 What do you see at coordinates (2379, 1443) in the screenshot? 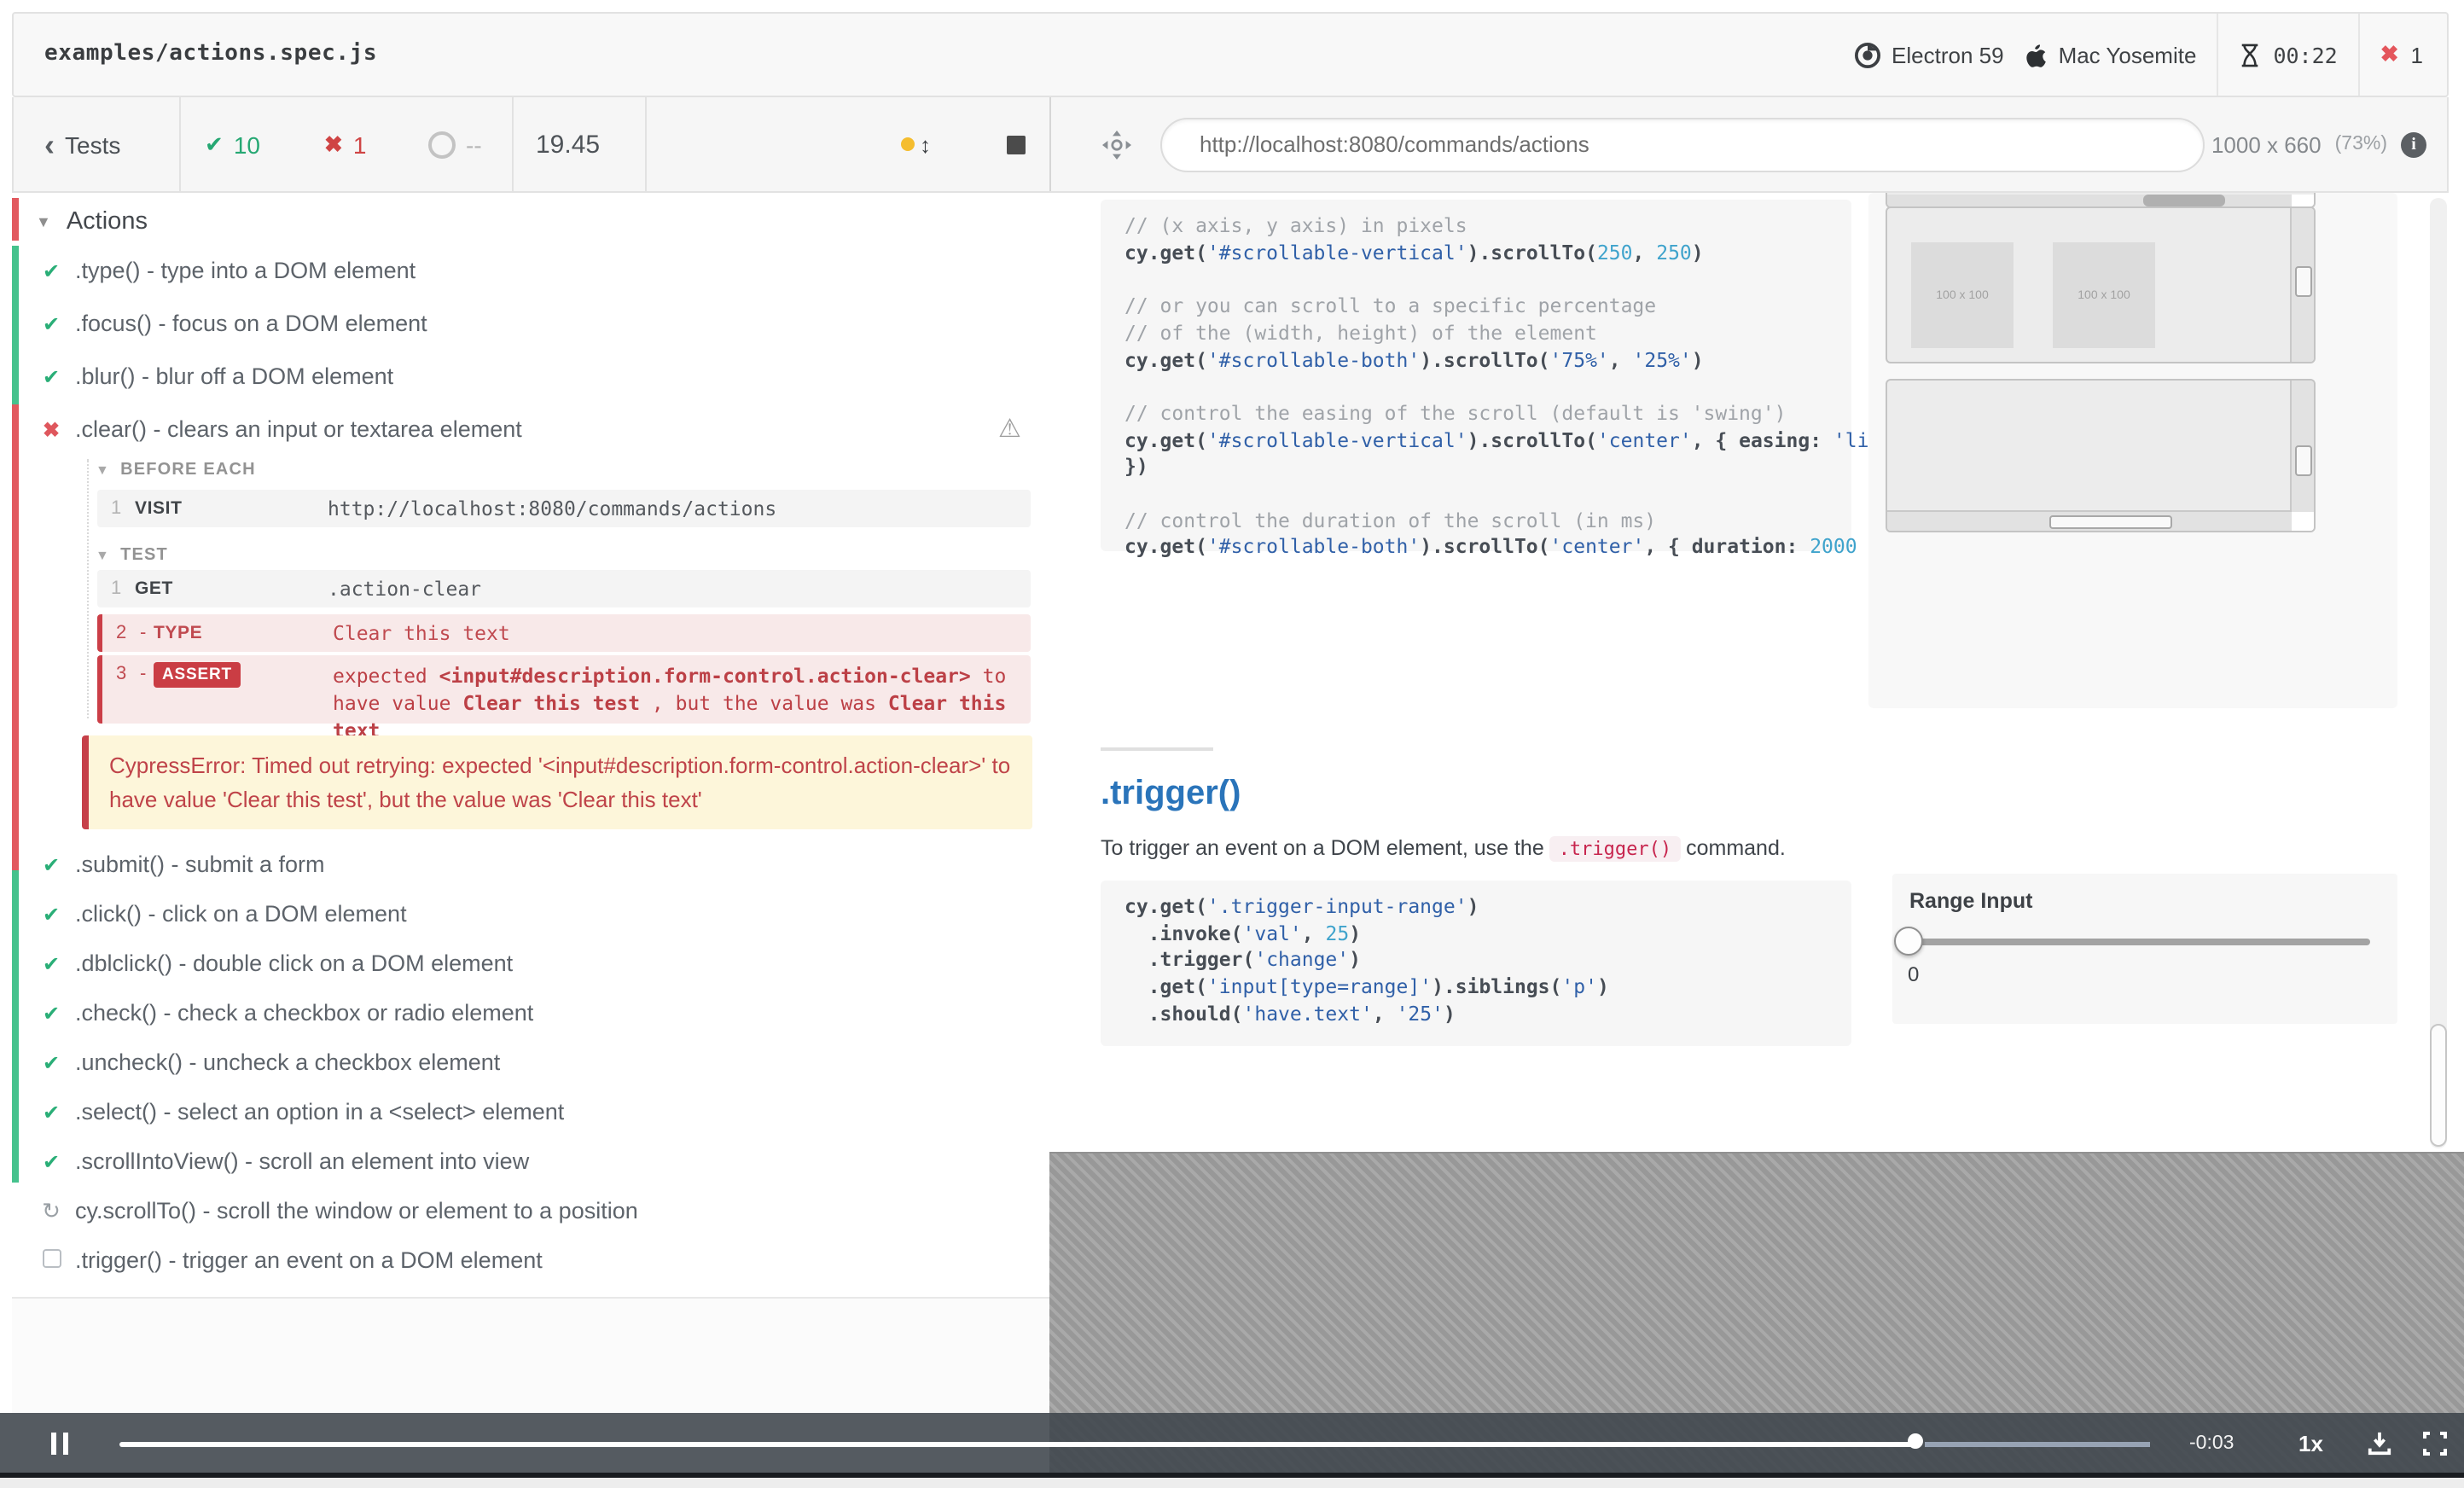
I see `download-icon` at bounding box center [2379, 1443].